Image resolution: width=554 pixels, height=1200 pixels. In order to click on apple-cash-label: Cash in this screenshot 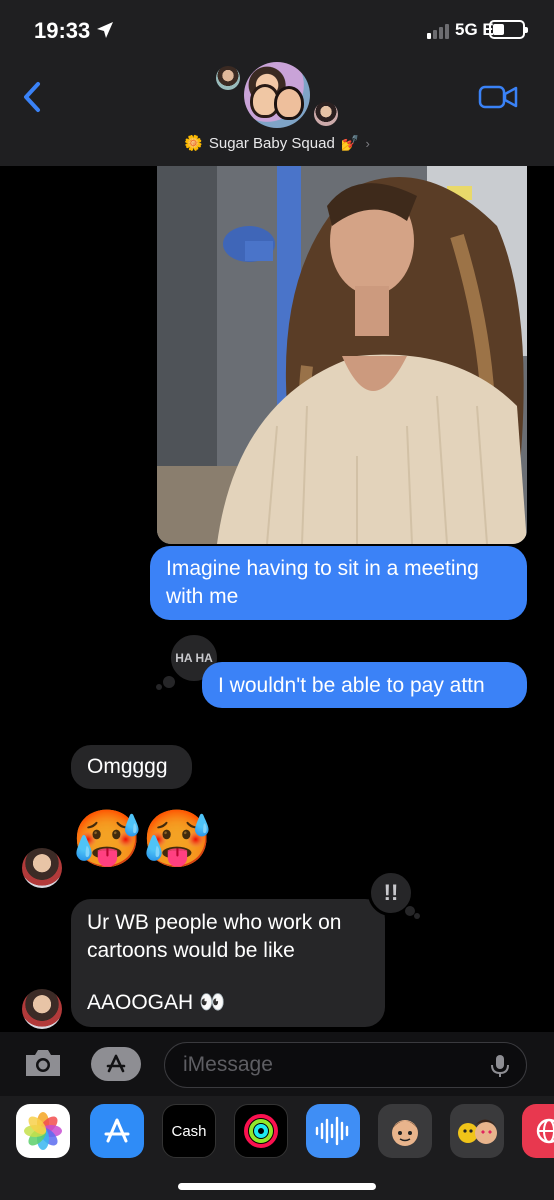, I will do `click(189, 1131)`.